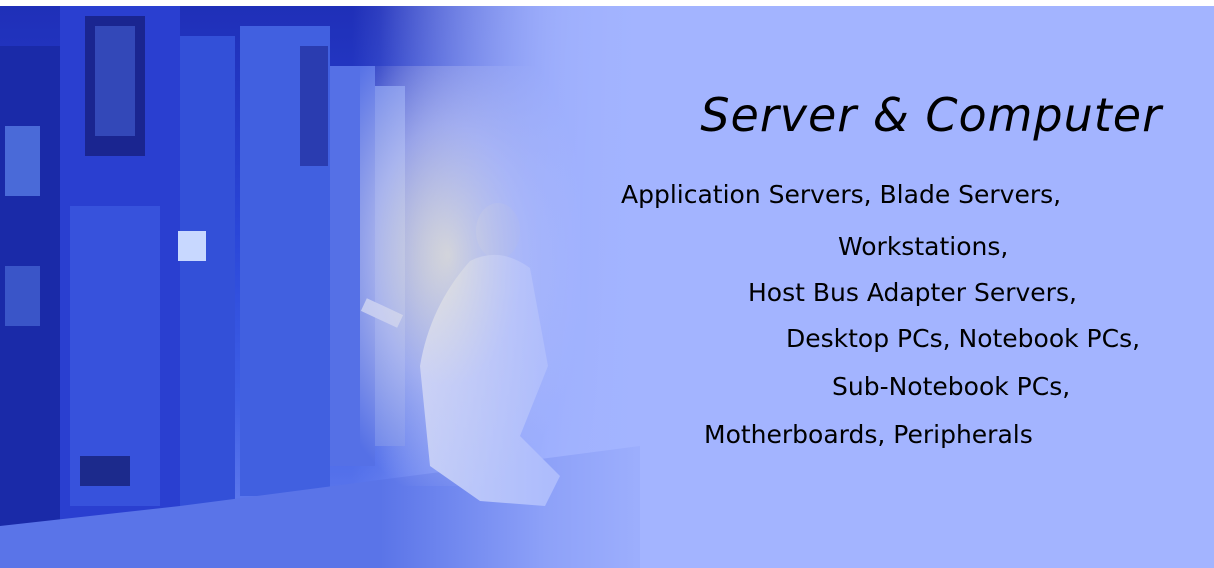  I want to click on product-line-1: Application Servers, Blade Servers,, so click(841, 194).